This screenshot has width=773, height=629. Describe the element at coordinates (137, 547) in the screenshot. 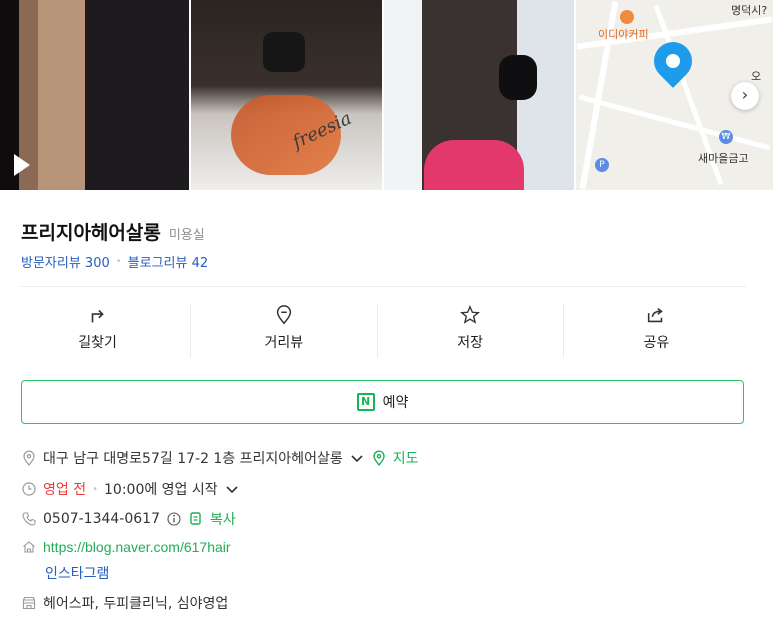

I see `homepage-link: https://blog.naver.com/617hair` at that location.